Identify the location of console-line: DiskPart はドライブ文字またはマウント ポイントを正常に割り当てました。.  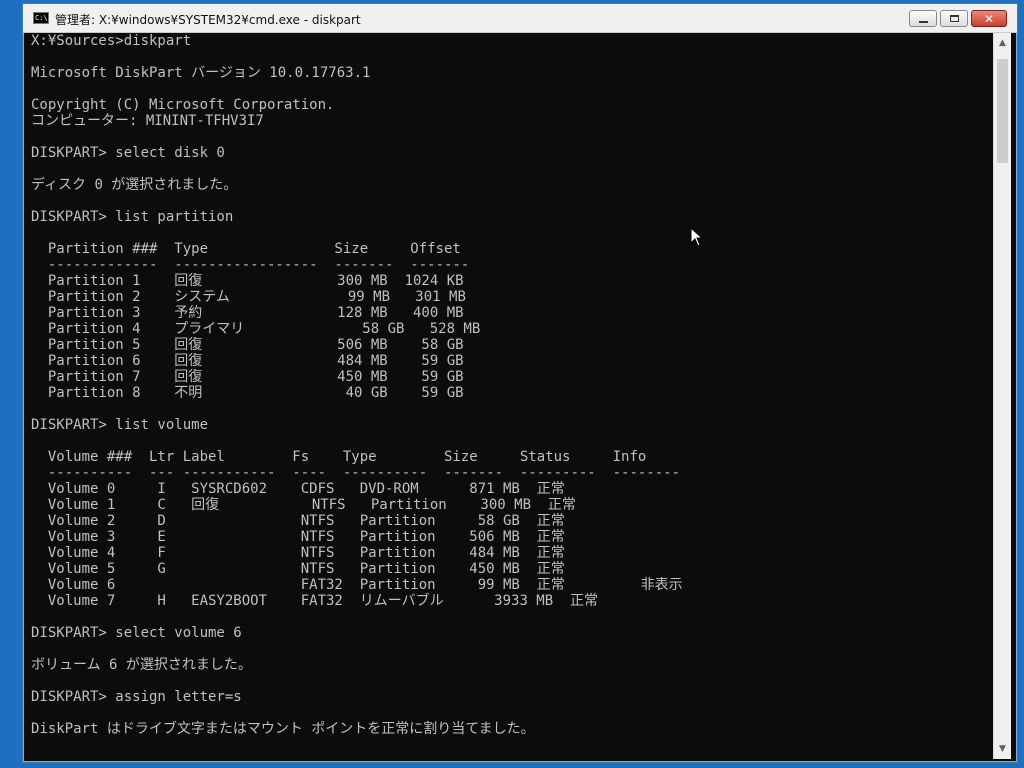
(283, 729).